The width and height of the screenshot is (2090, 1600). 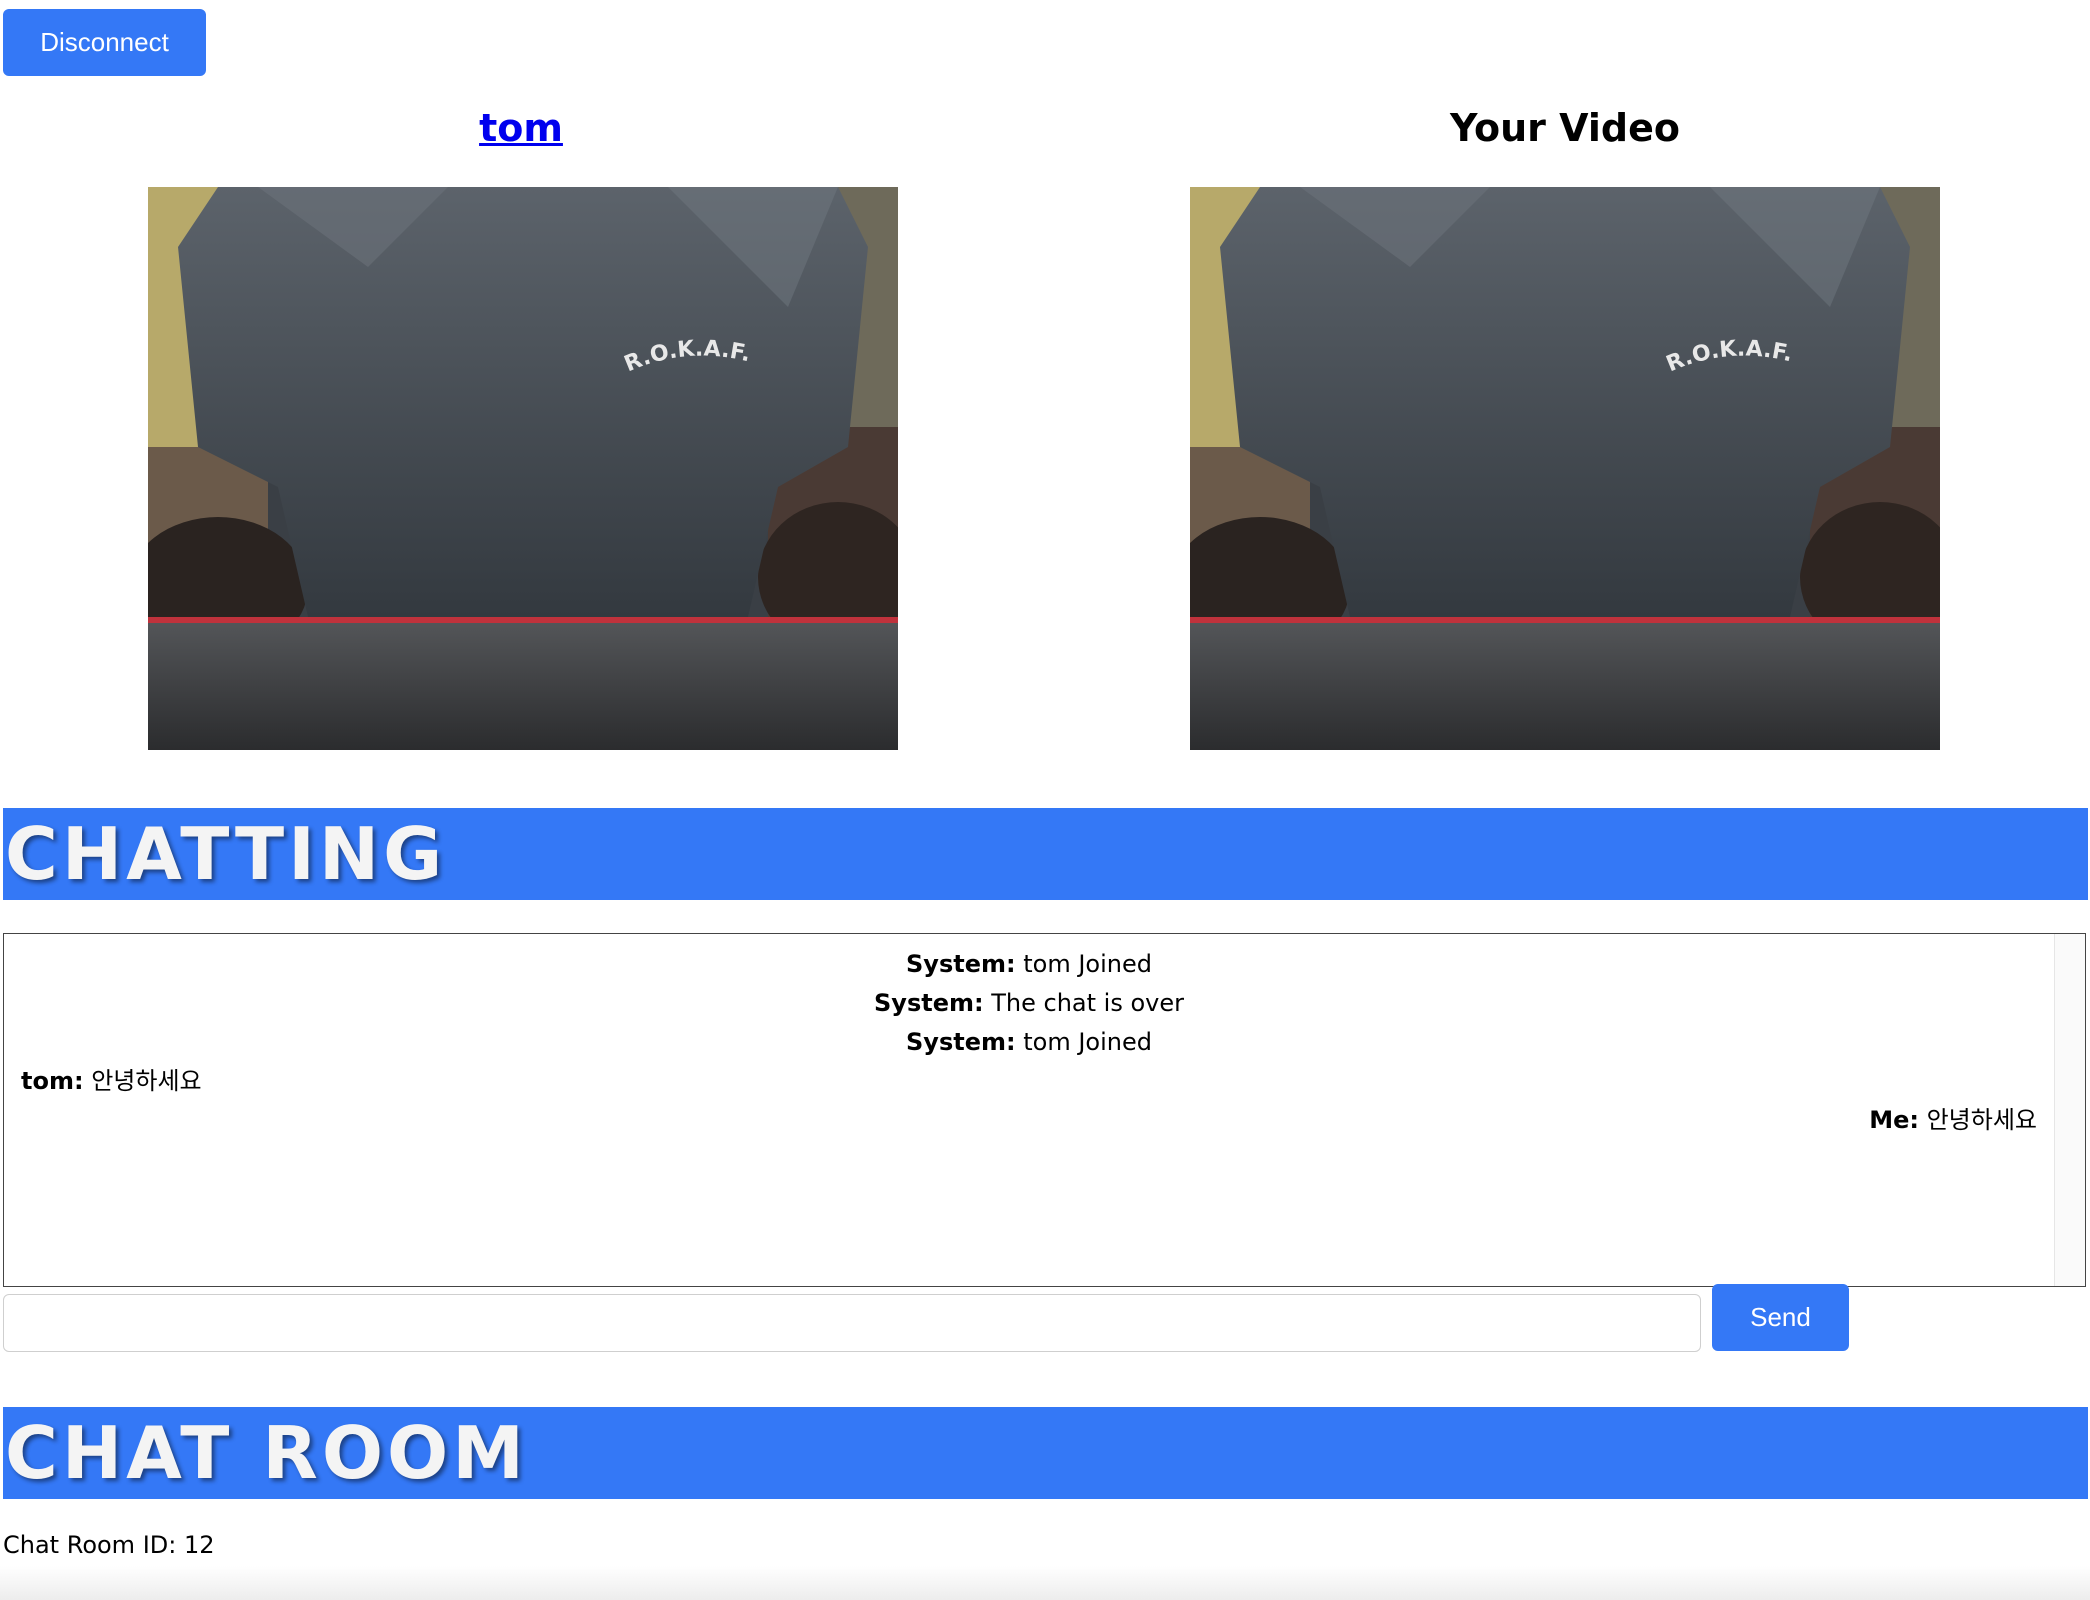 I want to click on chat-room-id: Chat Room ID: 12, so click(x=109, y=1545).